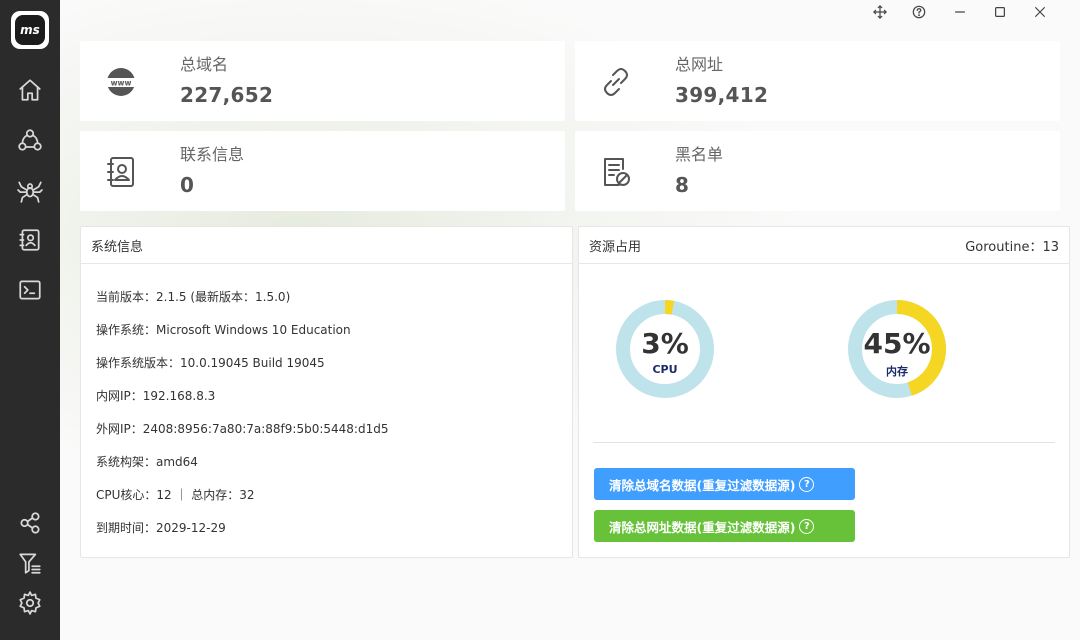  Describe the element at coordinates (322, 171) in the screenshot. I see `stat-card-contacts: 联系信息 0` at that location.